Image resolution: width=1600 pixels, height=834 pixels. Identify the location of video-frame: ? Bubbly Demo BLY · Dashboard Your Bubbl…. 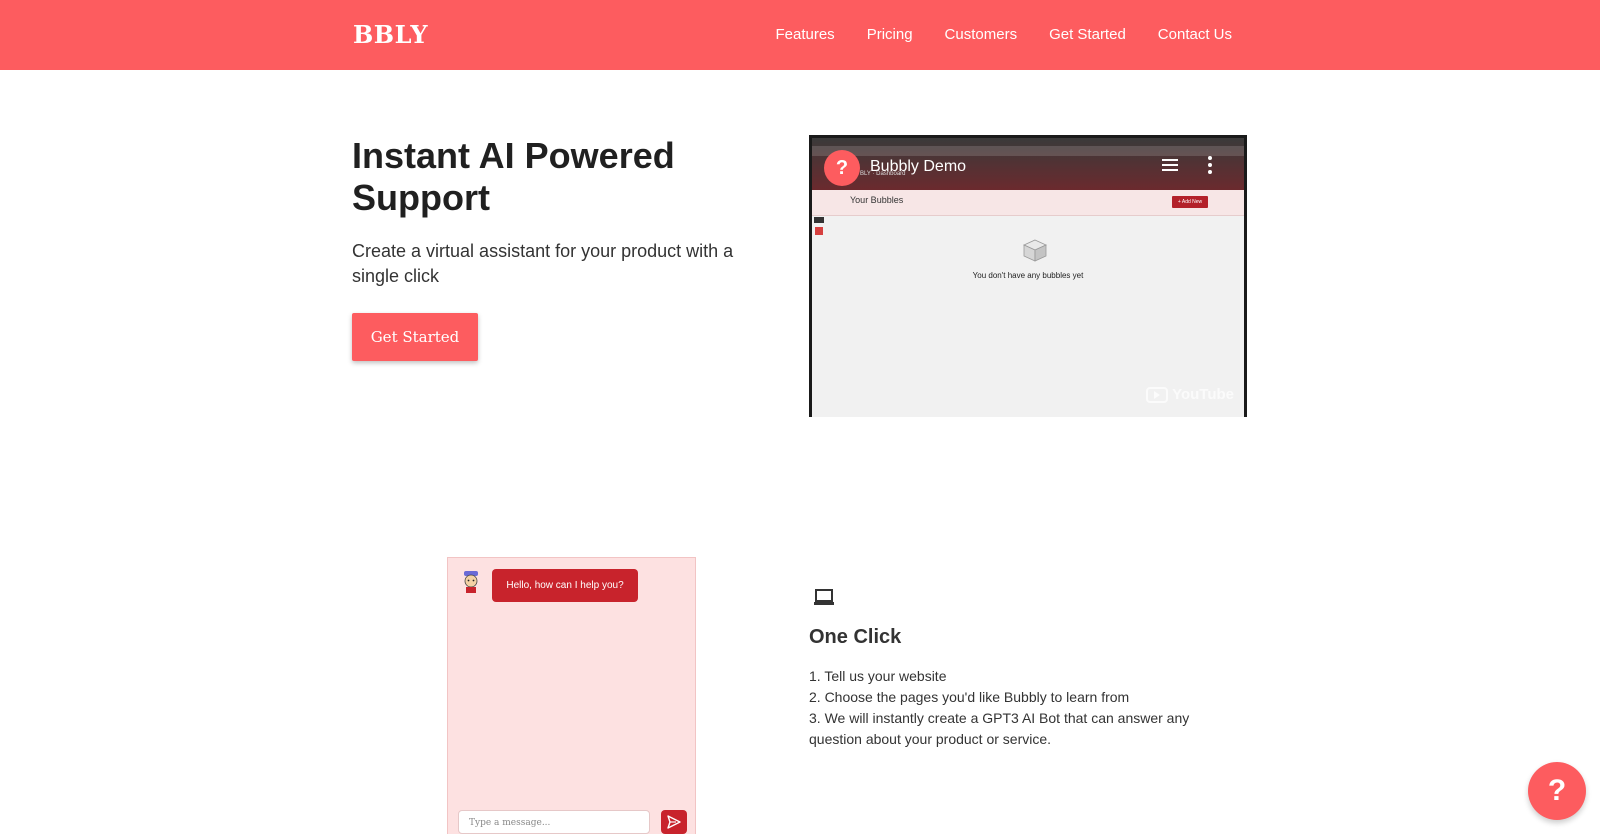
(1028, 277).